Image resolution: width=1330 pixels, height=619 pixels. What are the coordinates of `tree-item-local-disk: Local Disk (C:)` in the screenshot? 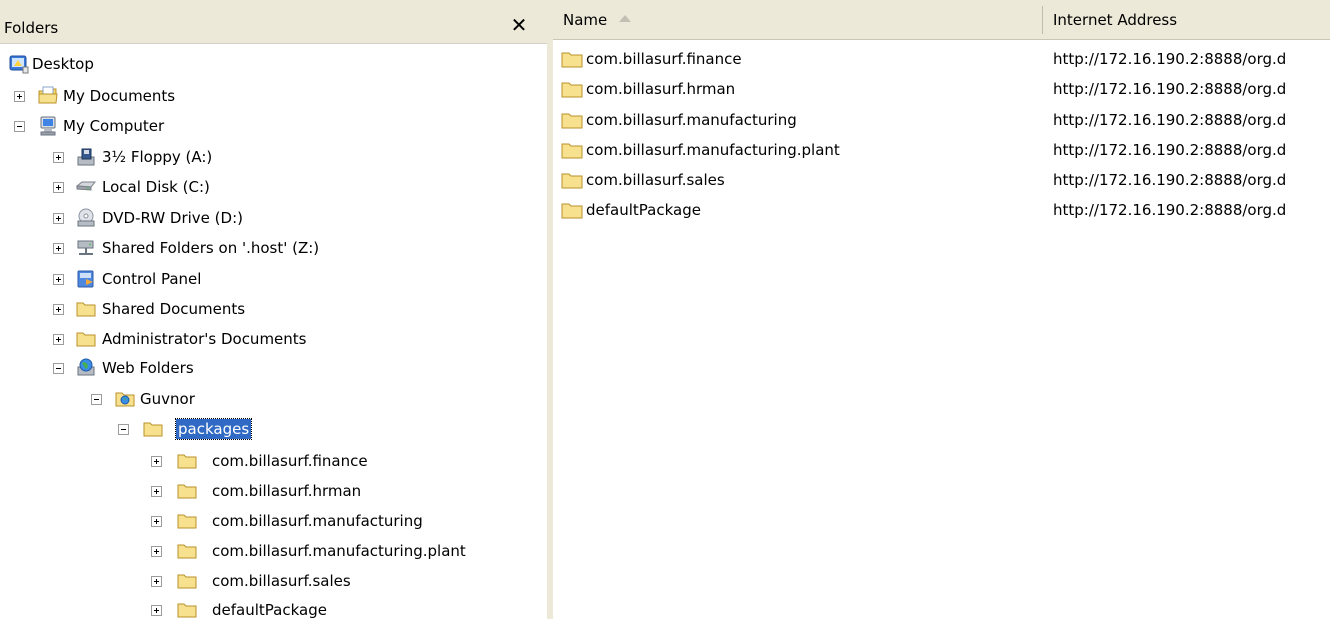 It's located at (273, 187).